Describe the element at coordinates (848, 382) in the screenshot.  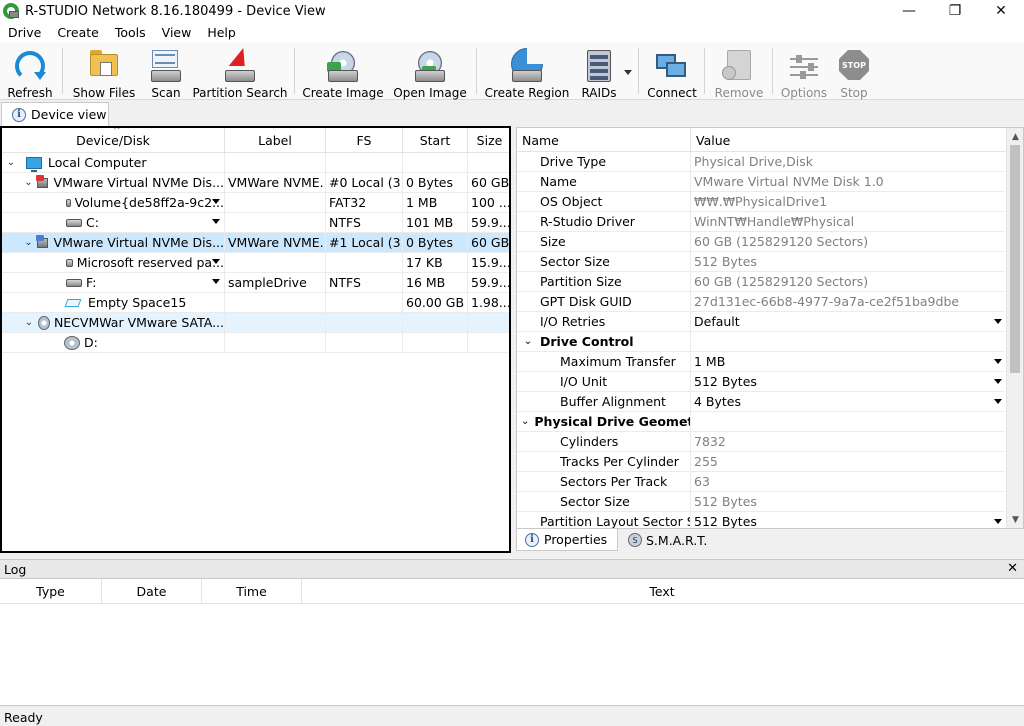
I see `io-unit-select: 512 Bytes` at that location.